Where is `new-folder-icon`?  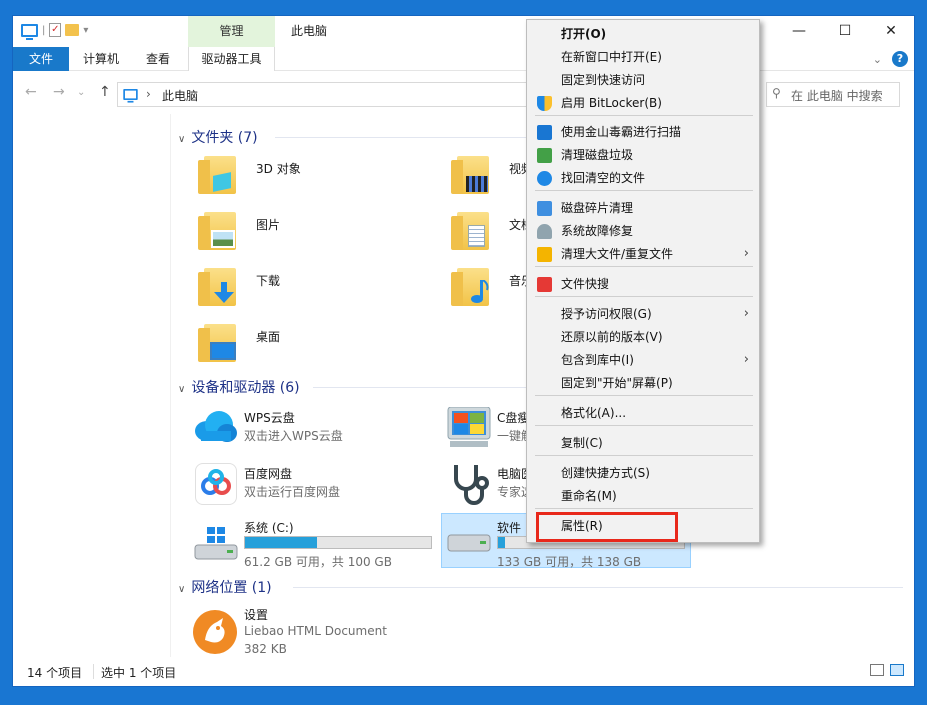 new-folder-icon is located at coordinates (72, 30).